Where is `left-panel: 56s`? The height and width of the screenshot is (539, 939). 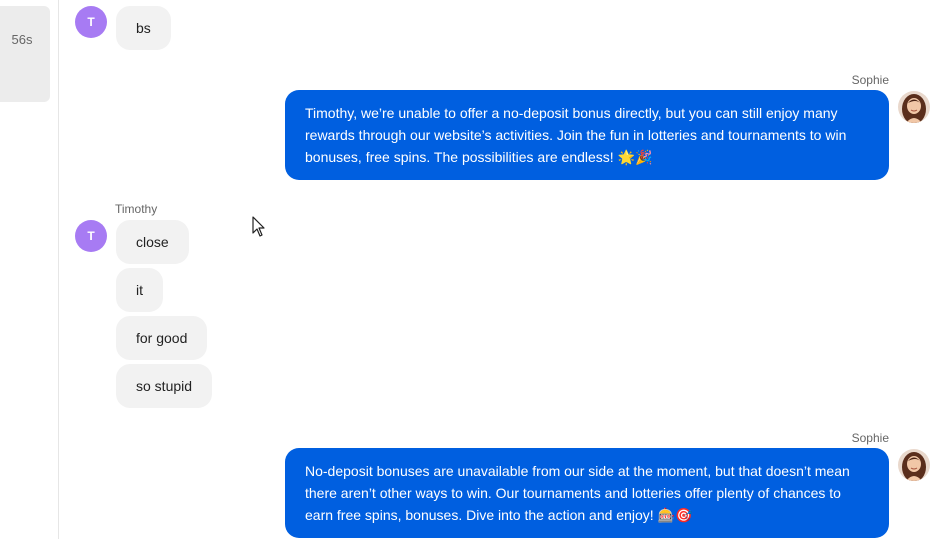
left-panel: 56s is located at coordinates (25, 54).